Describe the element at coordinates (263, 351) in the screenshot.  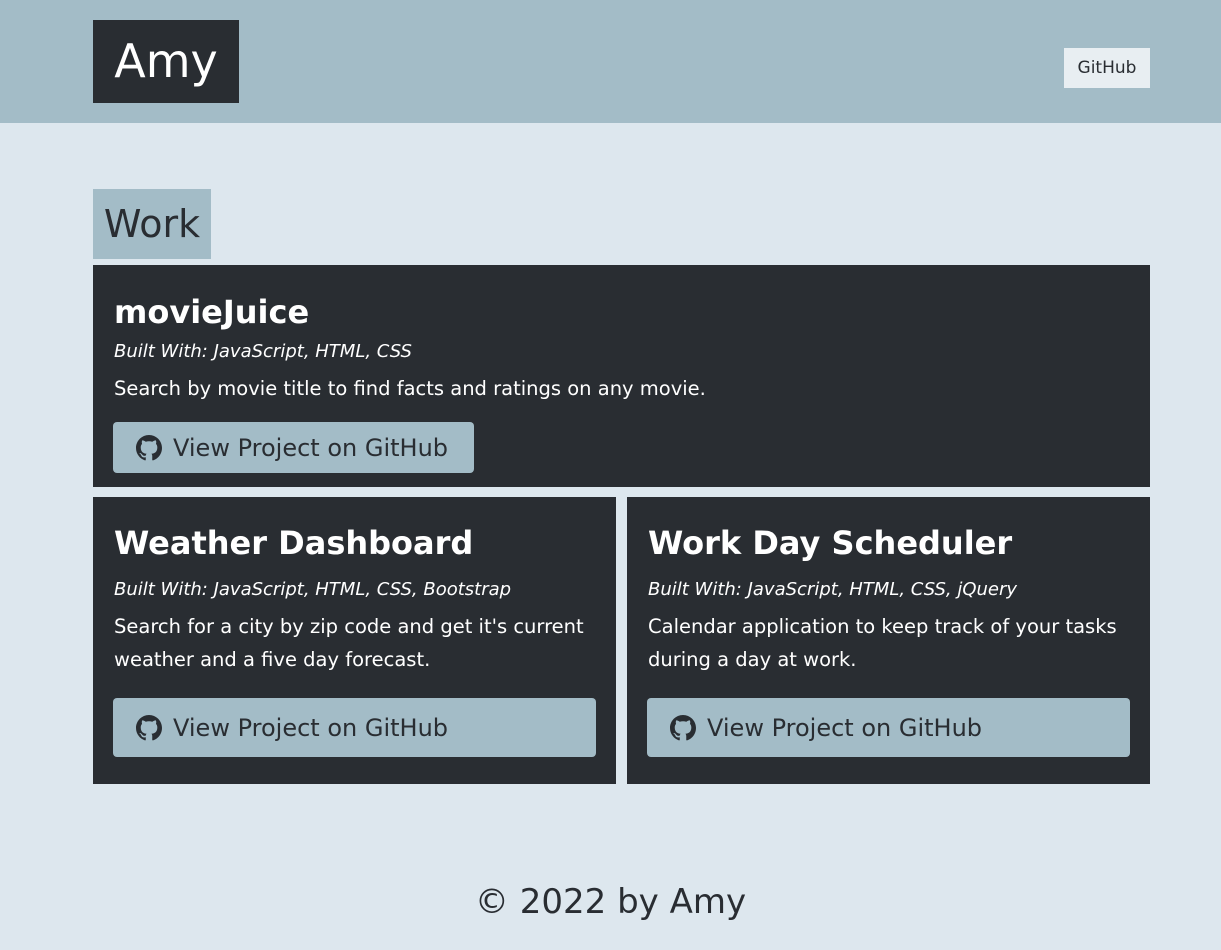
I see `project-built-with: Built With: JavaScript, HTML, CSS` at that location.